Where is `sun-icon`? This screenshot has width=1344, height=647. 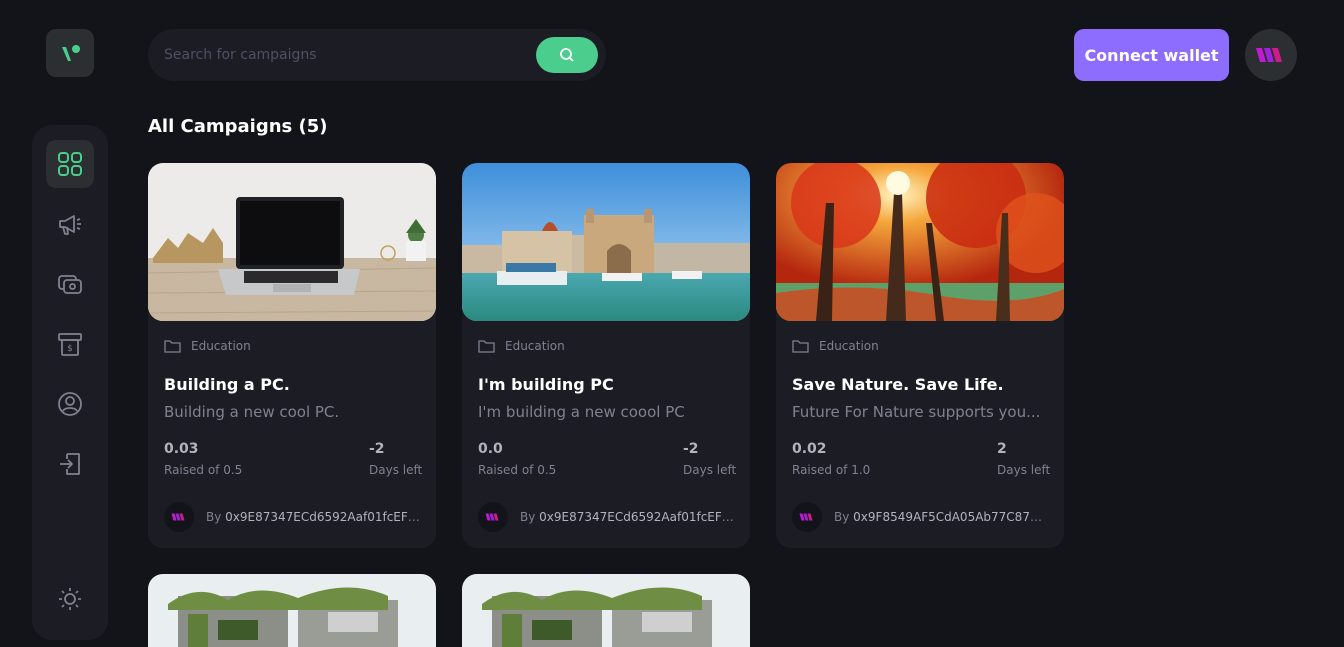
sun-icon is located at coordinates (70, 599).